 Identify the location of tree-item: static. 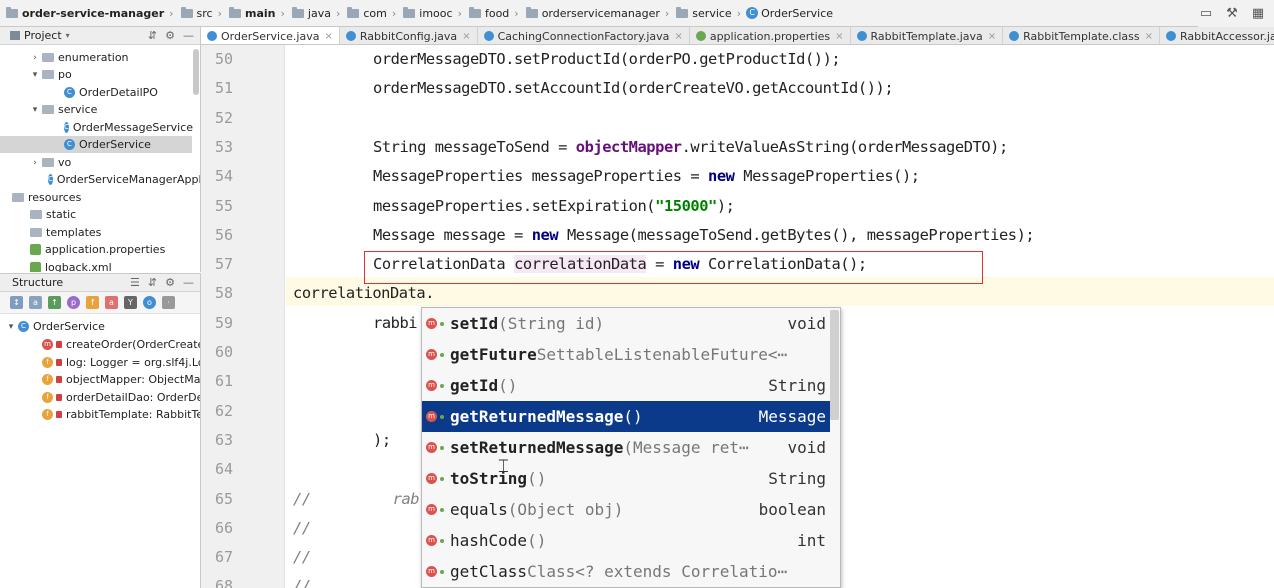
(96, 214).